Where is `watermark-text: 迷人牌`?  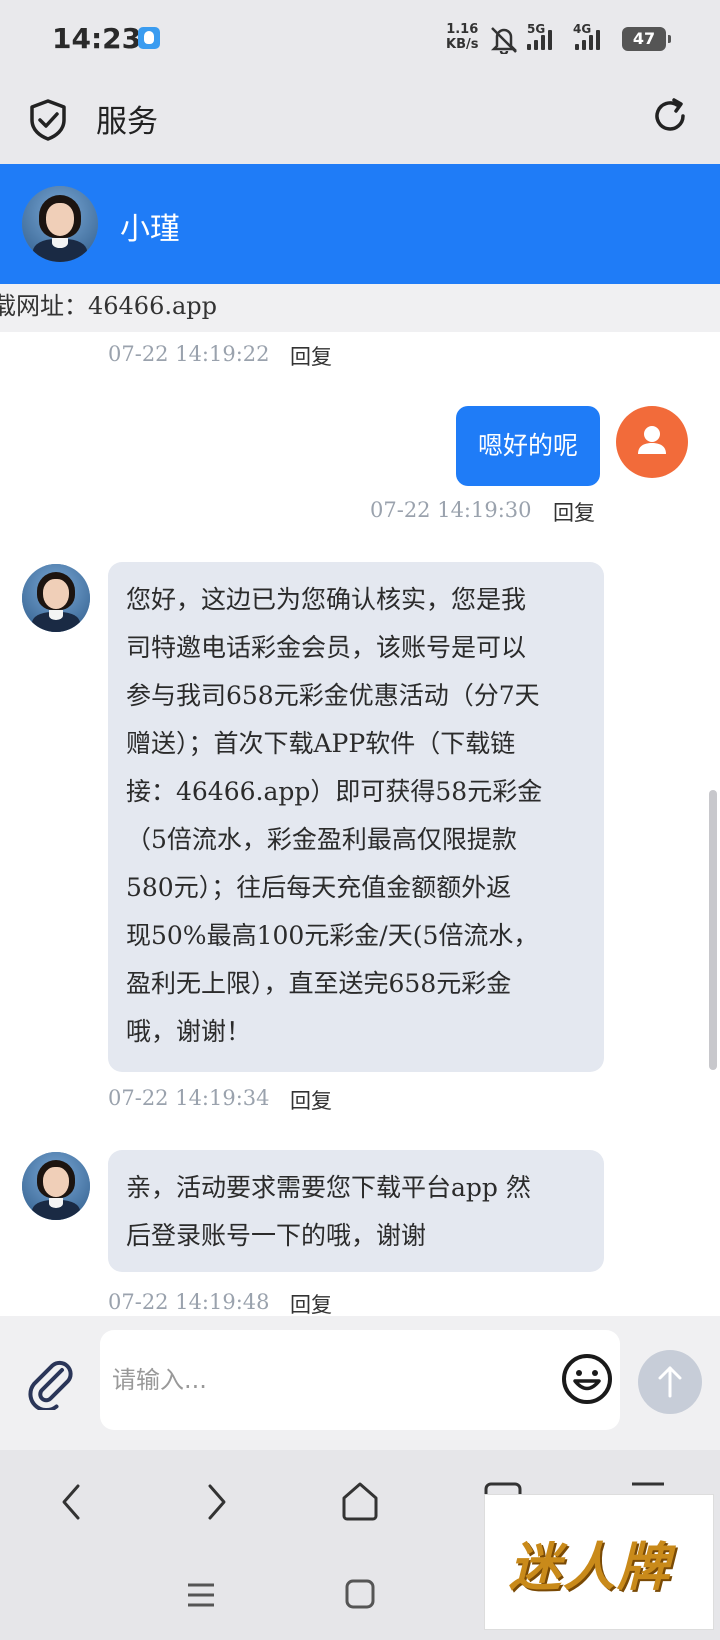
watermark-text: 迷人牌 is located at coordinates (590, 1568).